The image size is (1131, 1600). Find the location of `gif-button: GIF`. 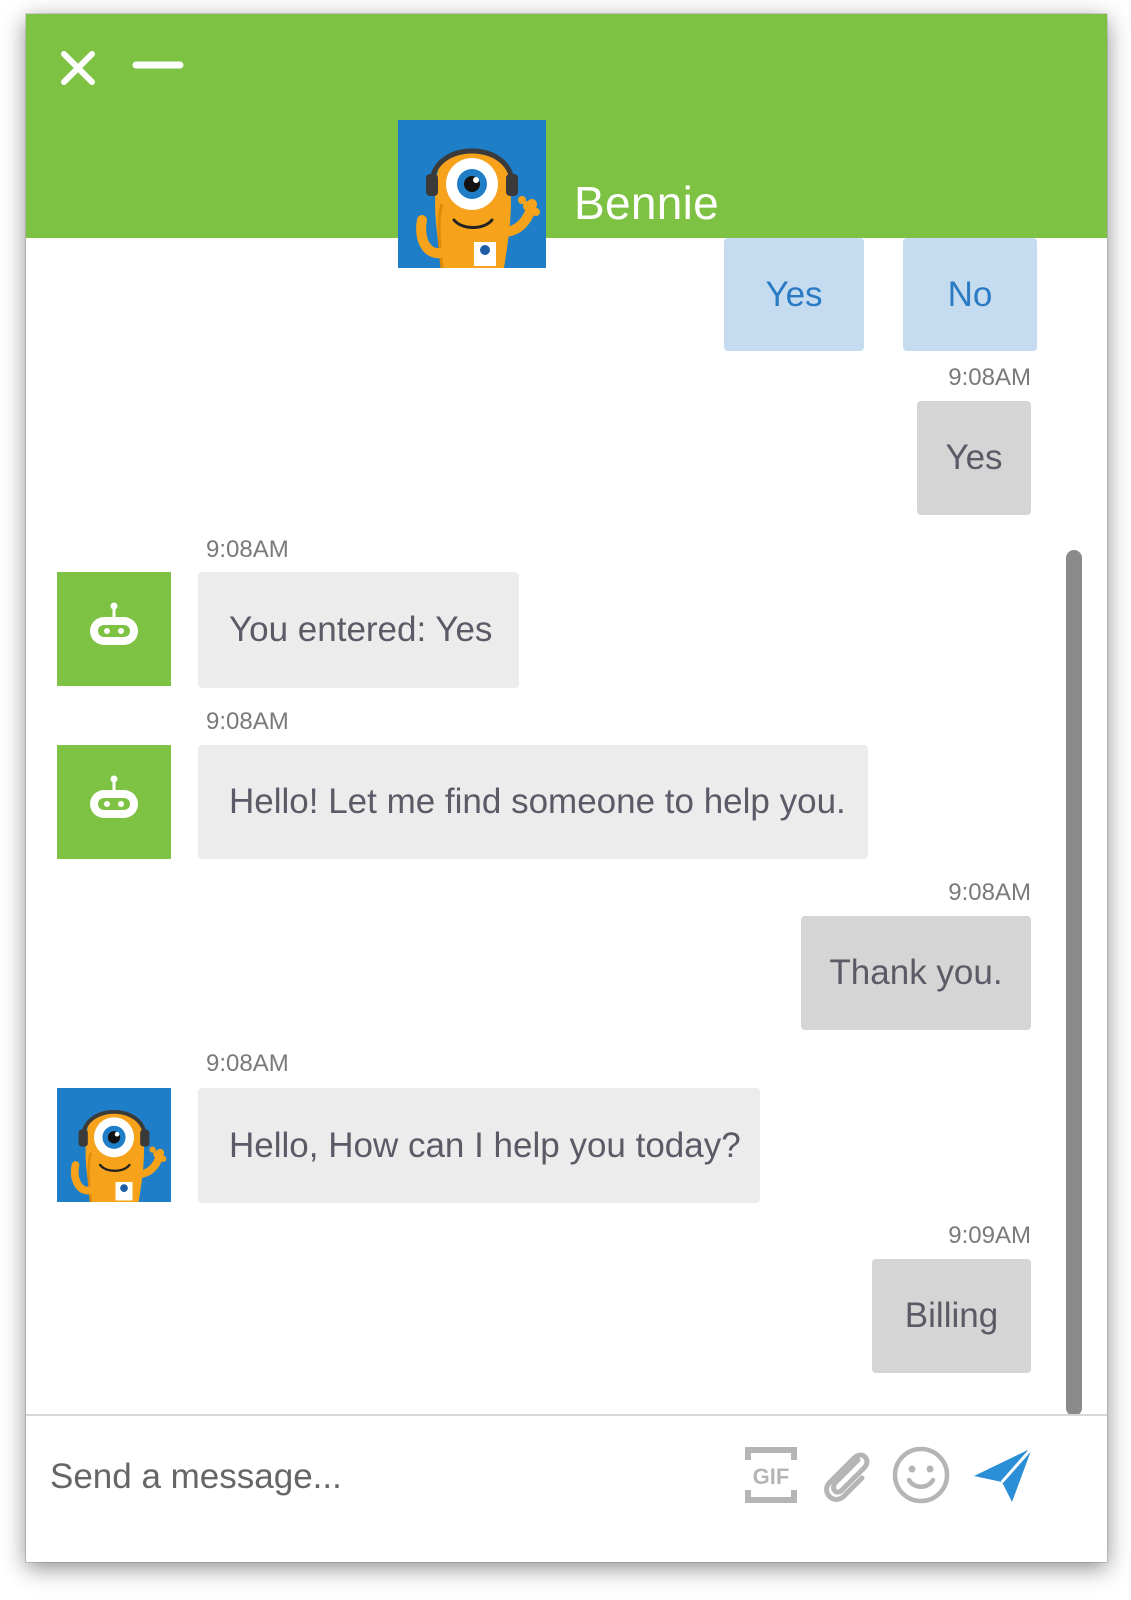

gif-button: GIF is located at coordinates (771, 1475).